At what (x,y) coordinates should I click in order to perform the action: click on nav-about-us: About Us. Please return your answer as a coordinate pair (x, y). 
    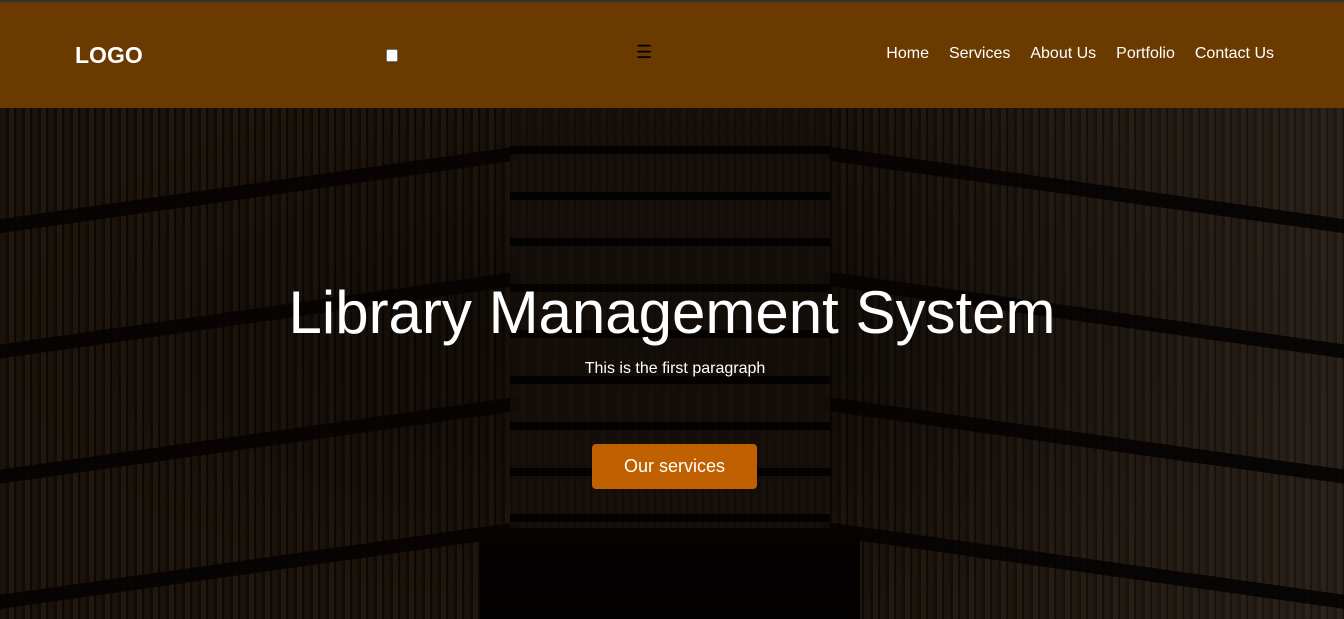
    Looking at the image, I should click on (1063, 54).